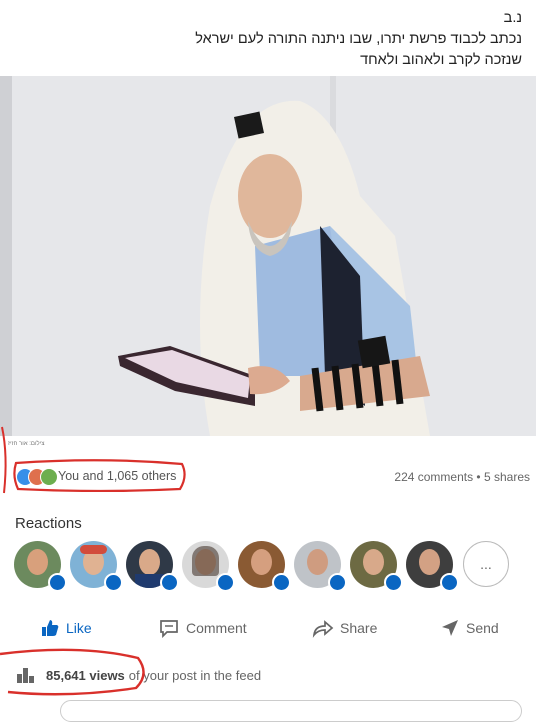 The image size is (536, 722). Describe the element at coordinates (48, 523) in the screenshot. I see `reactions-heading: Reactions` at that location.